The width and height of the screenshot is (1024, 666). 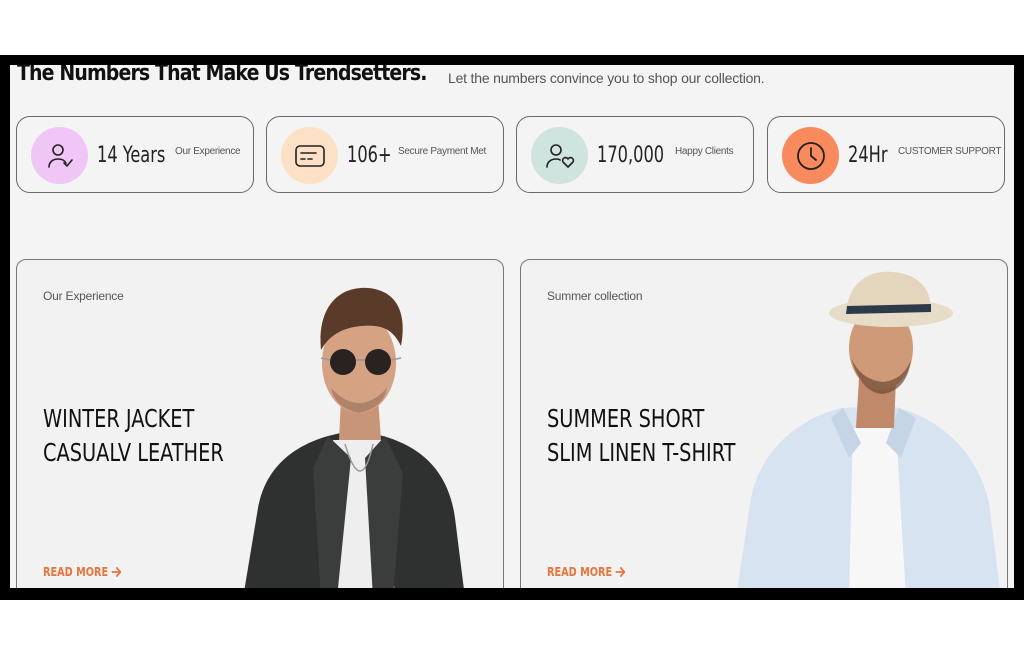 I want to click on stat-value: 14 Years, so click(x=131, y=155).